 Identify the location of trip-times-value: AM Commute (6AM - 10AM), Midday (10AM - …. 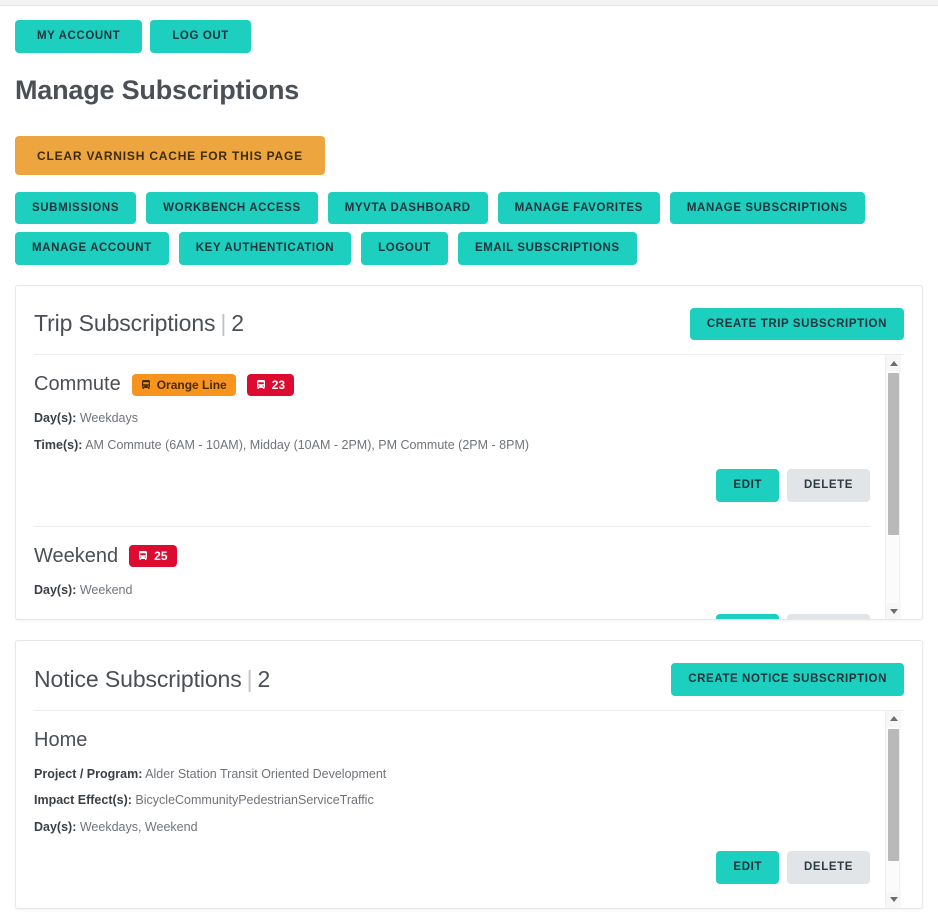
(307, 444).